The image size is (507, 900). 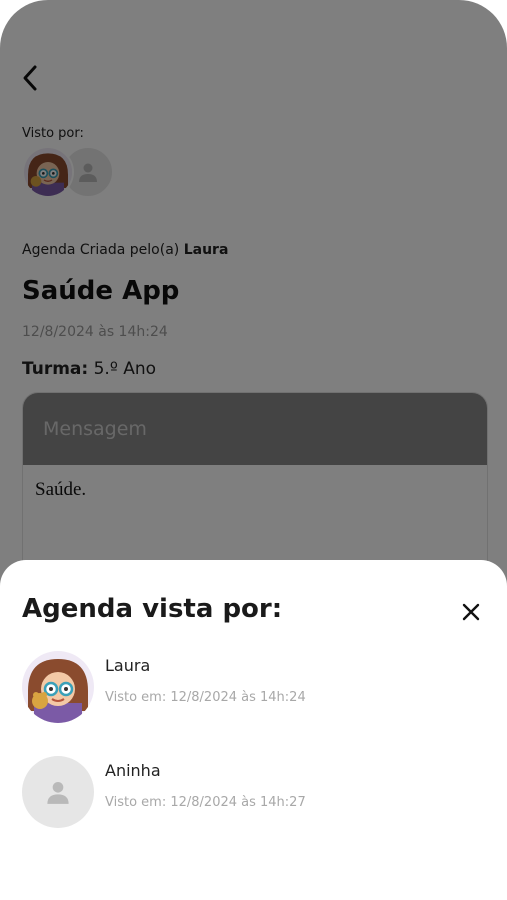 What do you see at coordinates (205, 697) in the screenshot?
I see `viewer-seen-at: Visto em: 12/8/2024 às 14h:24` at bounding box center [205, 697].